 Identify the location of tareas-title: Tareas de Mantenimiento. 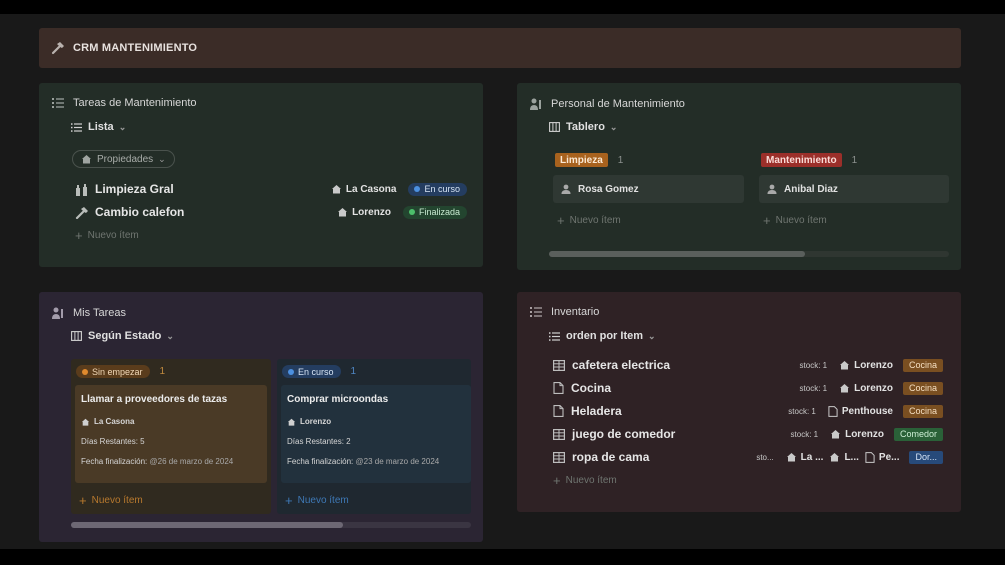
(124, 103).